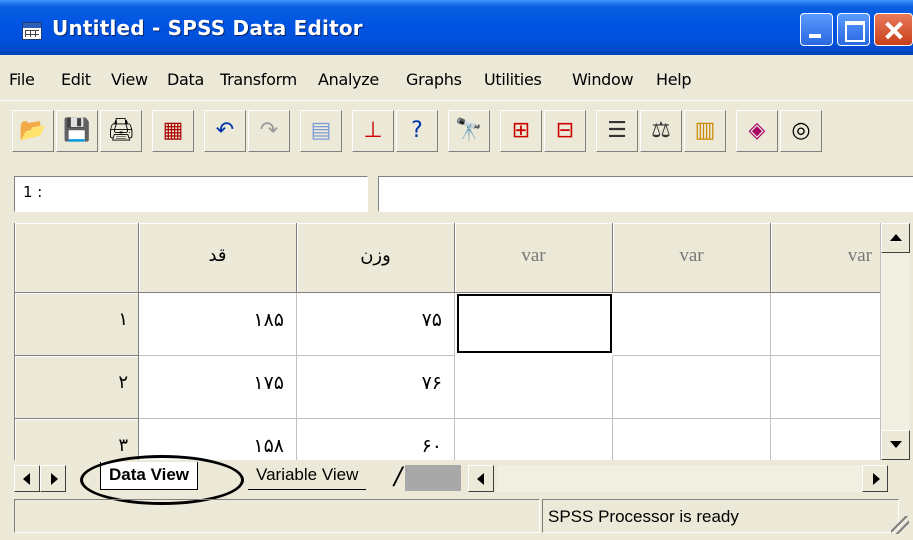 This screenshot has height=540, width=913. I want to click on hscroll-right-button, so click(875, 478).